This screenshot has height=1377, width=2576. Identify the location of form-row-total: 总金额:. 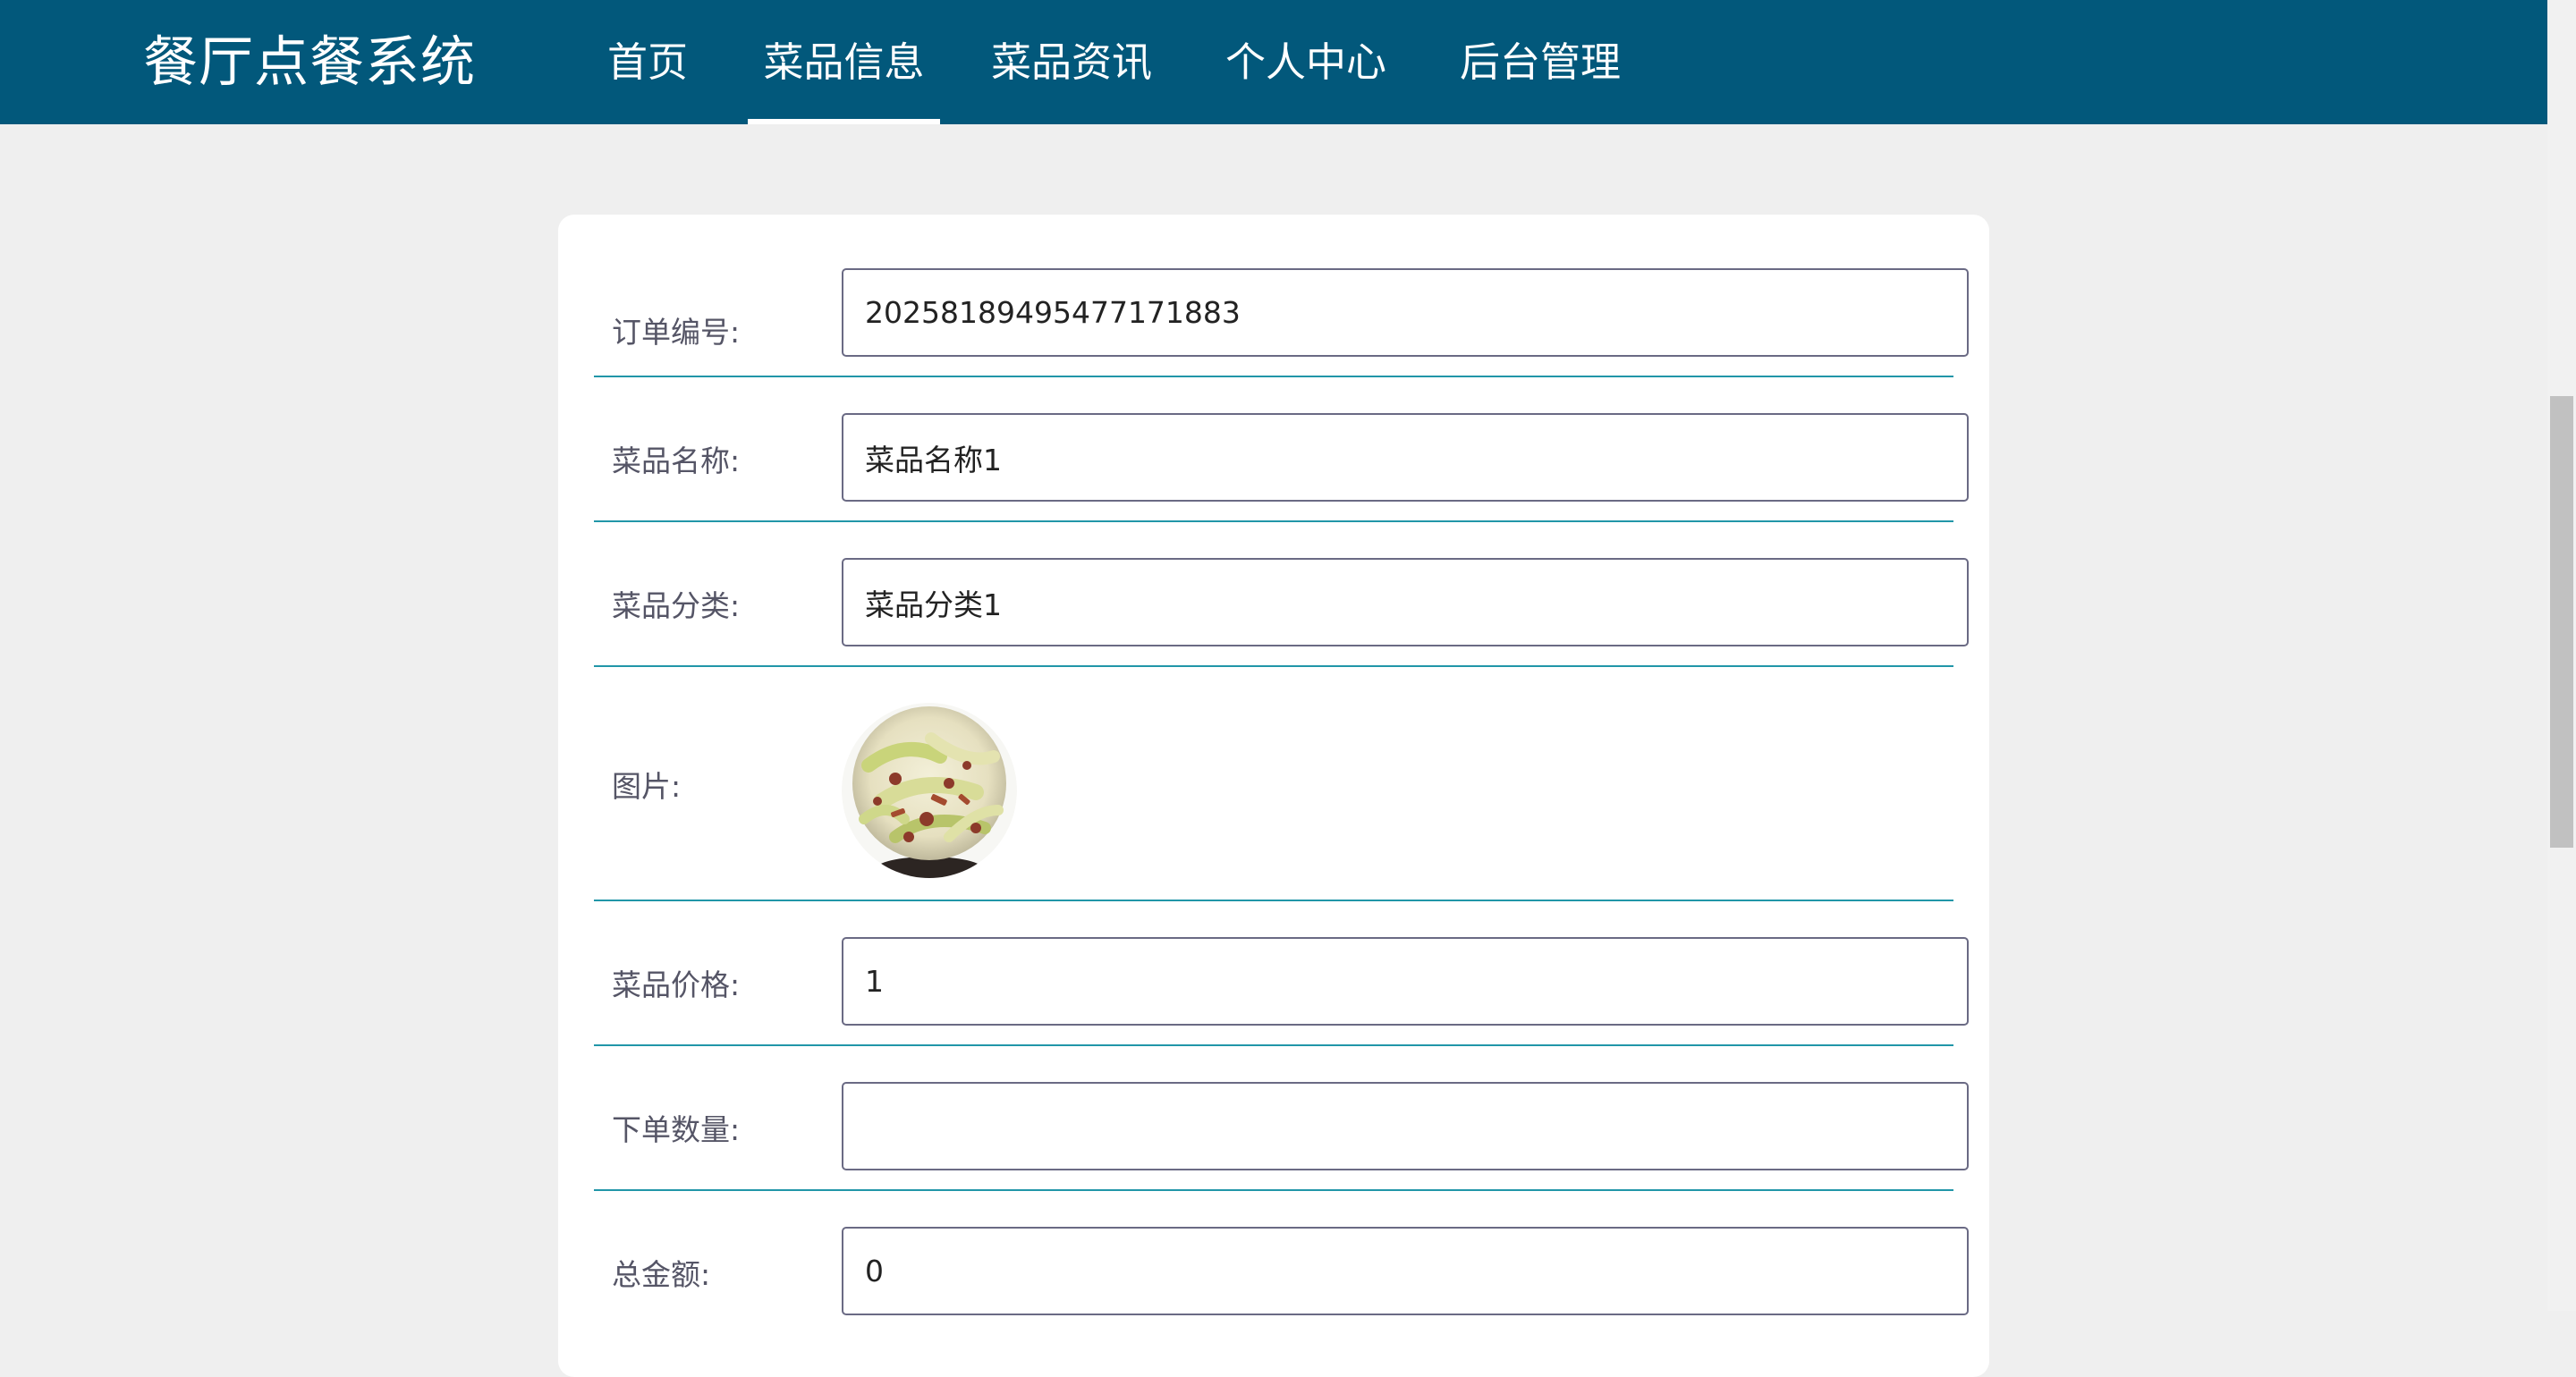
(1281, 1263).